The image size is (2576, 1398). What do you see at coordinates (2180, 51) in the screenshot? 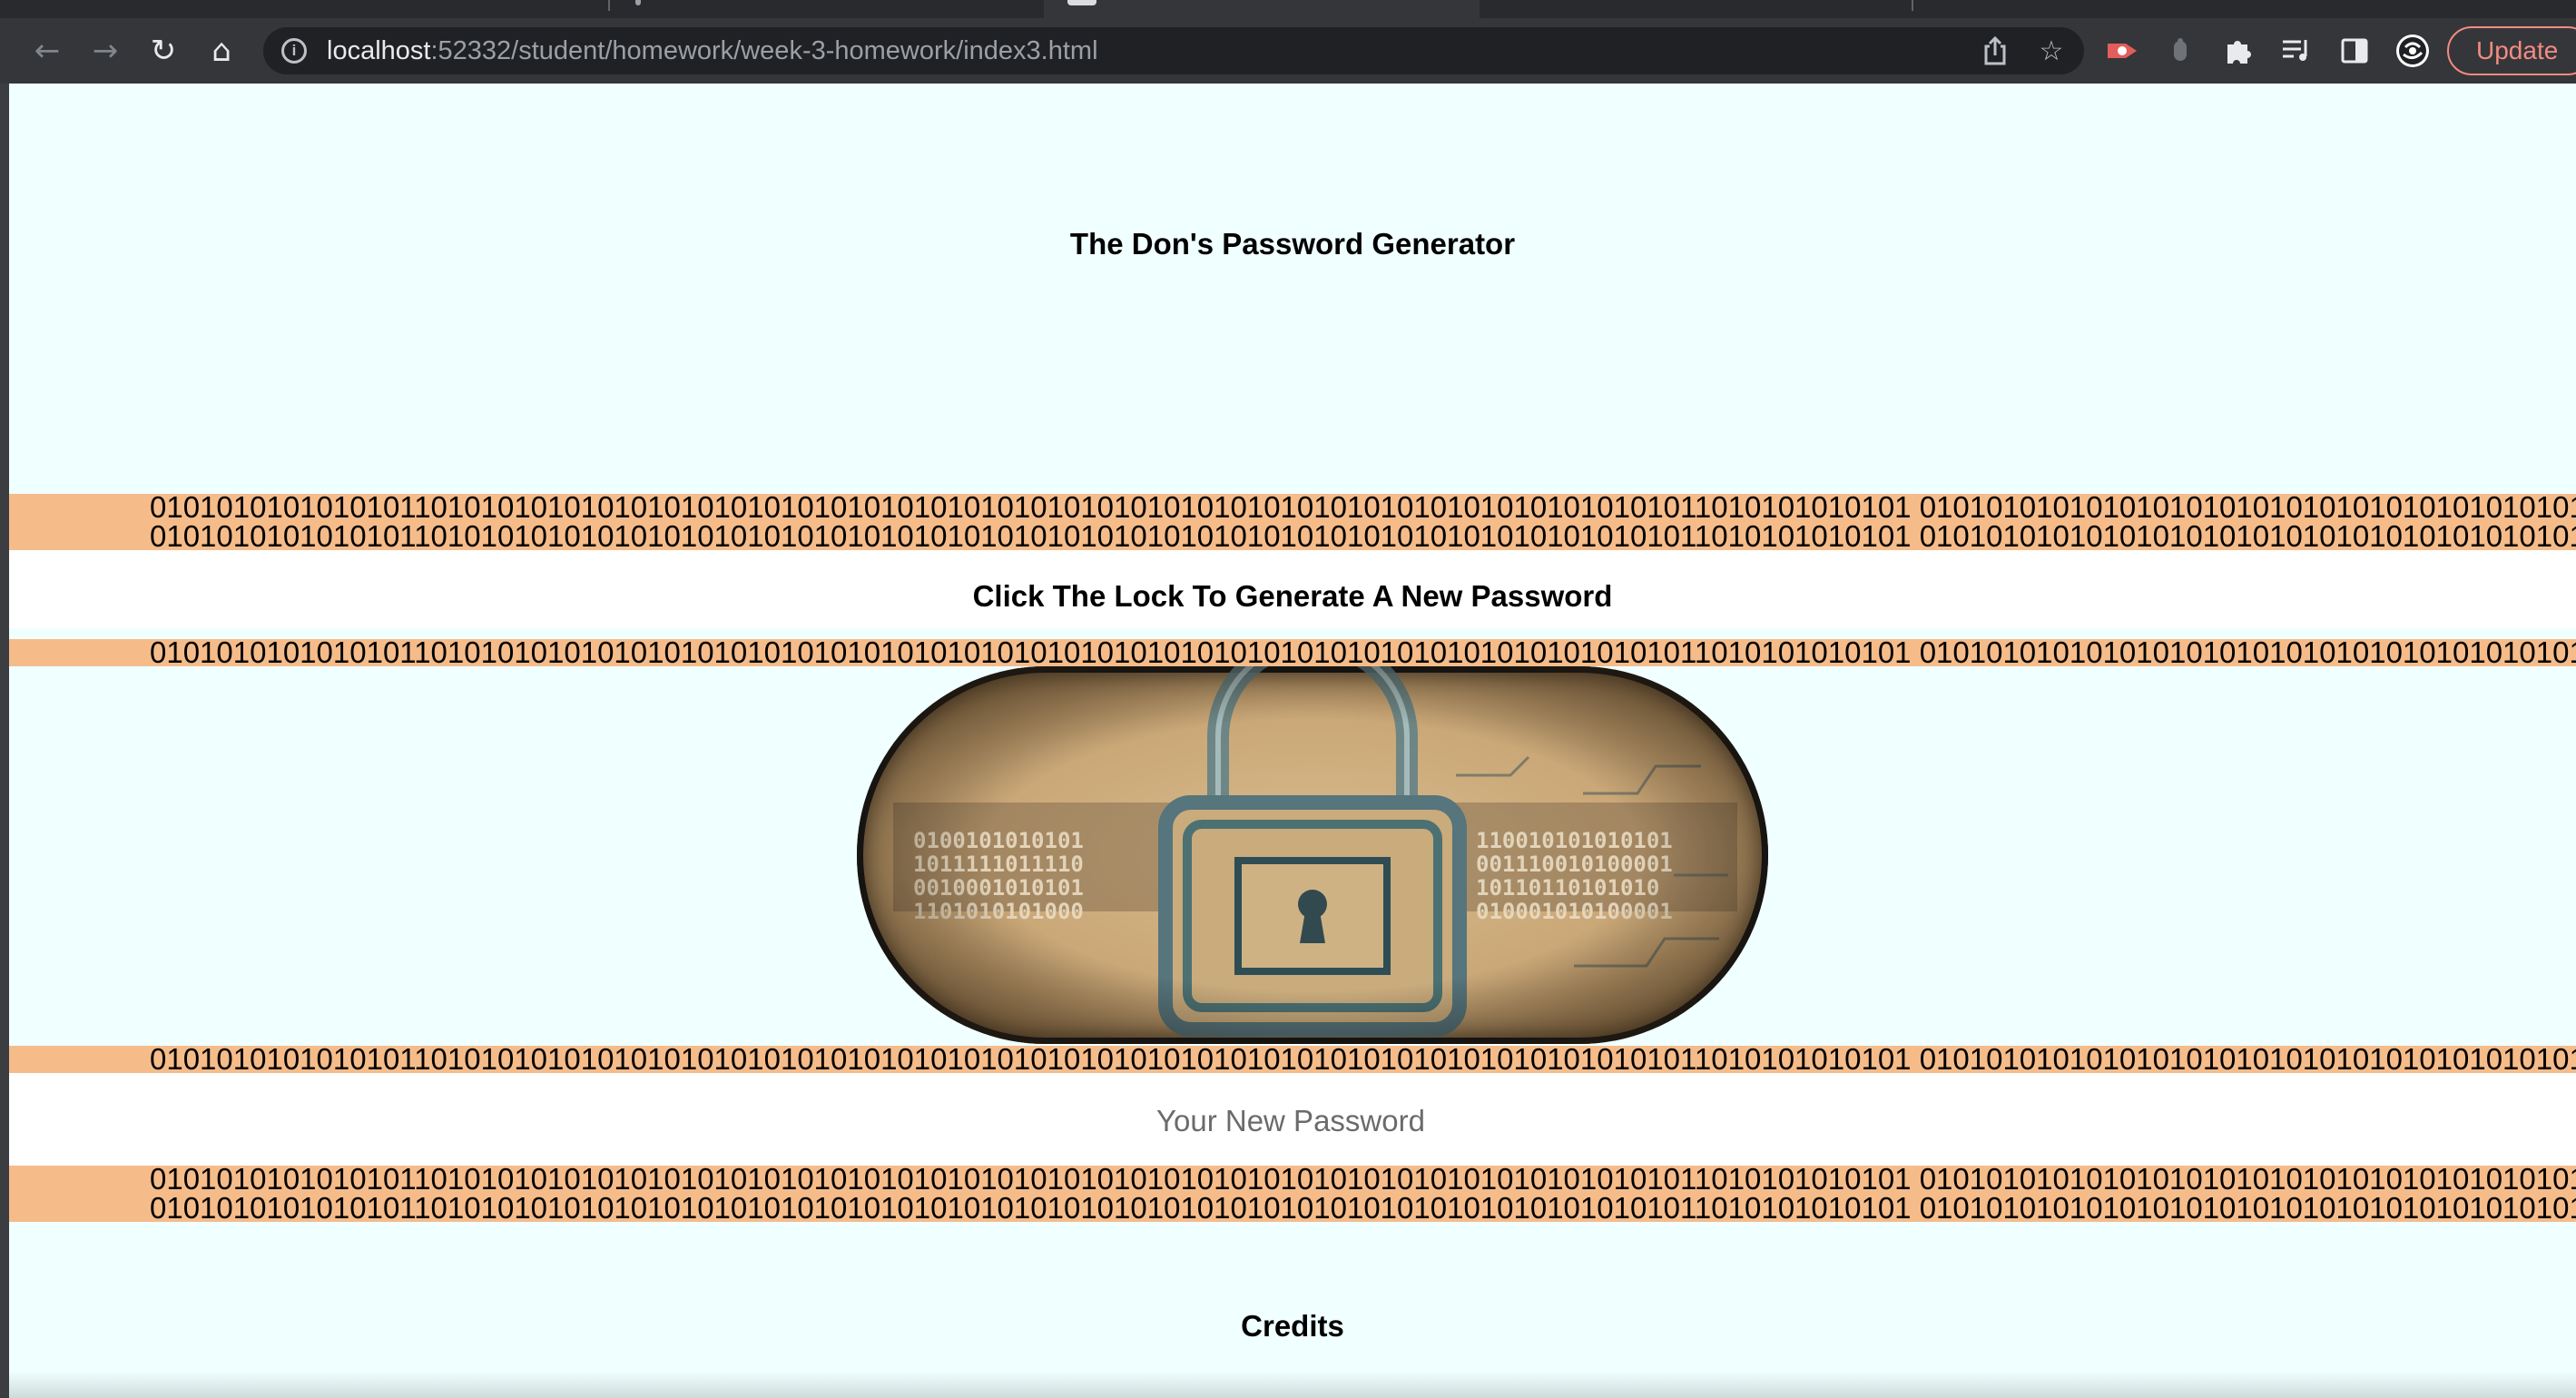
I see `dim-extension-icon` at bounding box center [2180, 51].